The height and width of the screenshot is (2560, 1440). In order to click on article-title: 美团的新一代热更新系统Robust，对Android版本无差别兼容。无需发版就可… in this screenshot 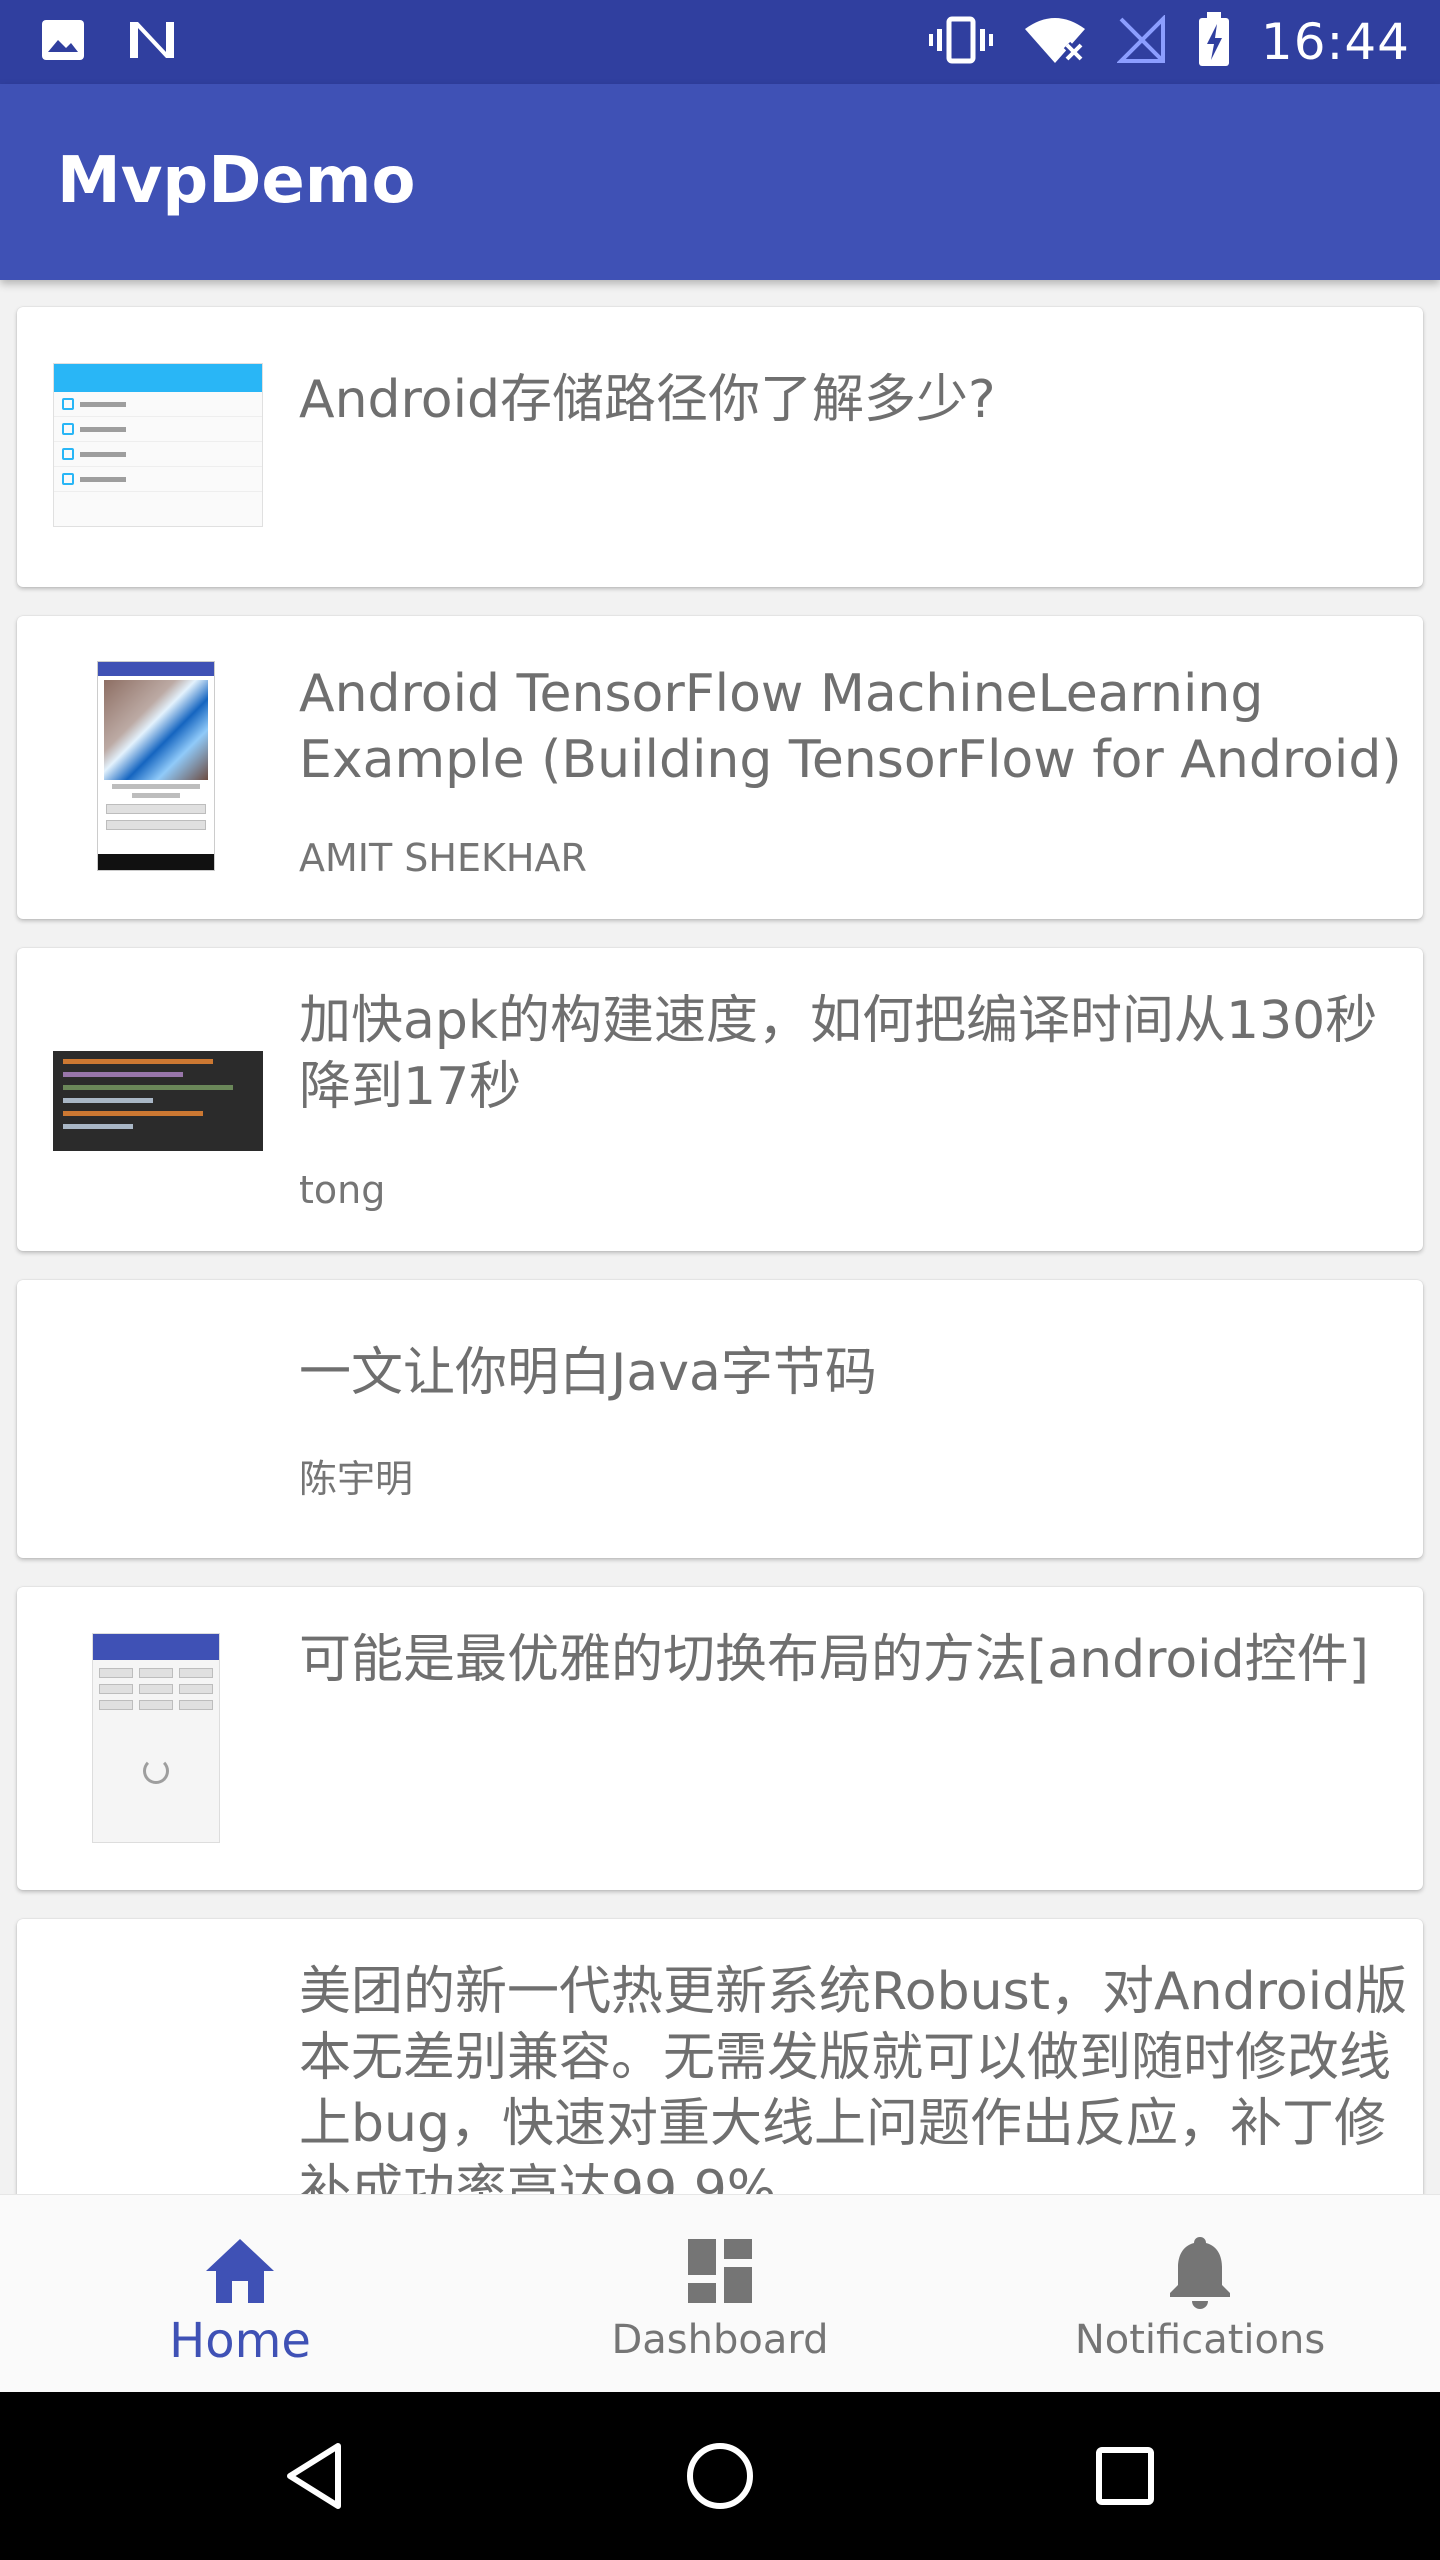, I will do `click(853, 2078)`.